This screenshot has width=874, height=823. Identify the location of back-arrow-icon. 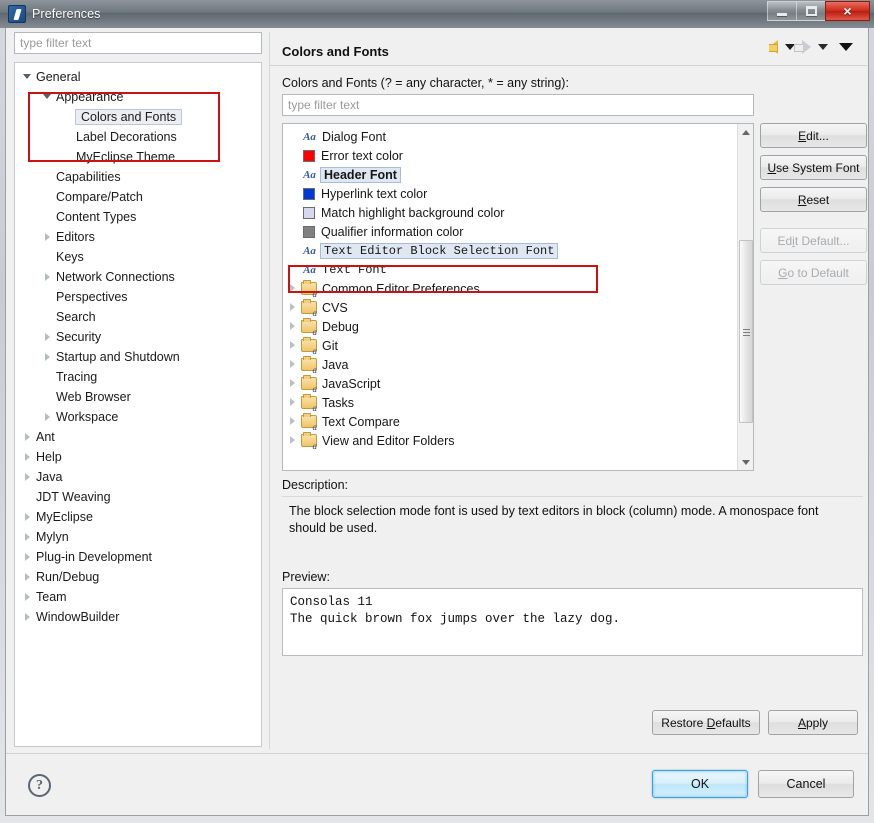
(773, 47).